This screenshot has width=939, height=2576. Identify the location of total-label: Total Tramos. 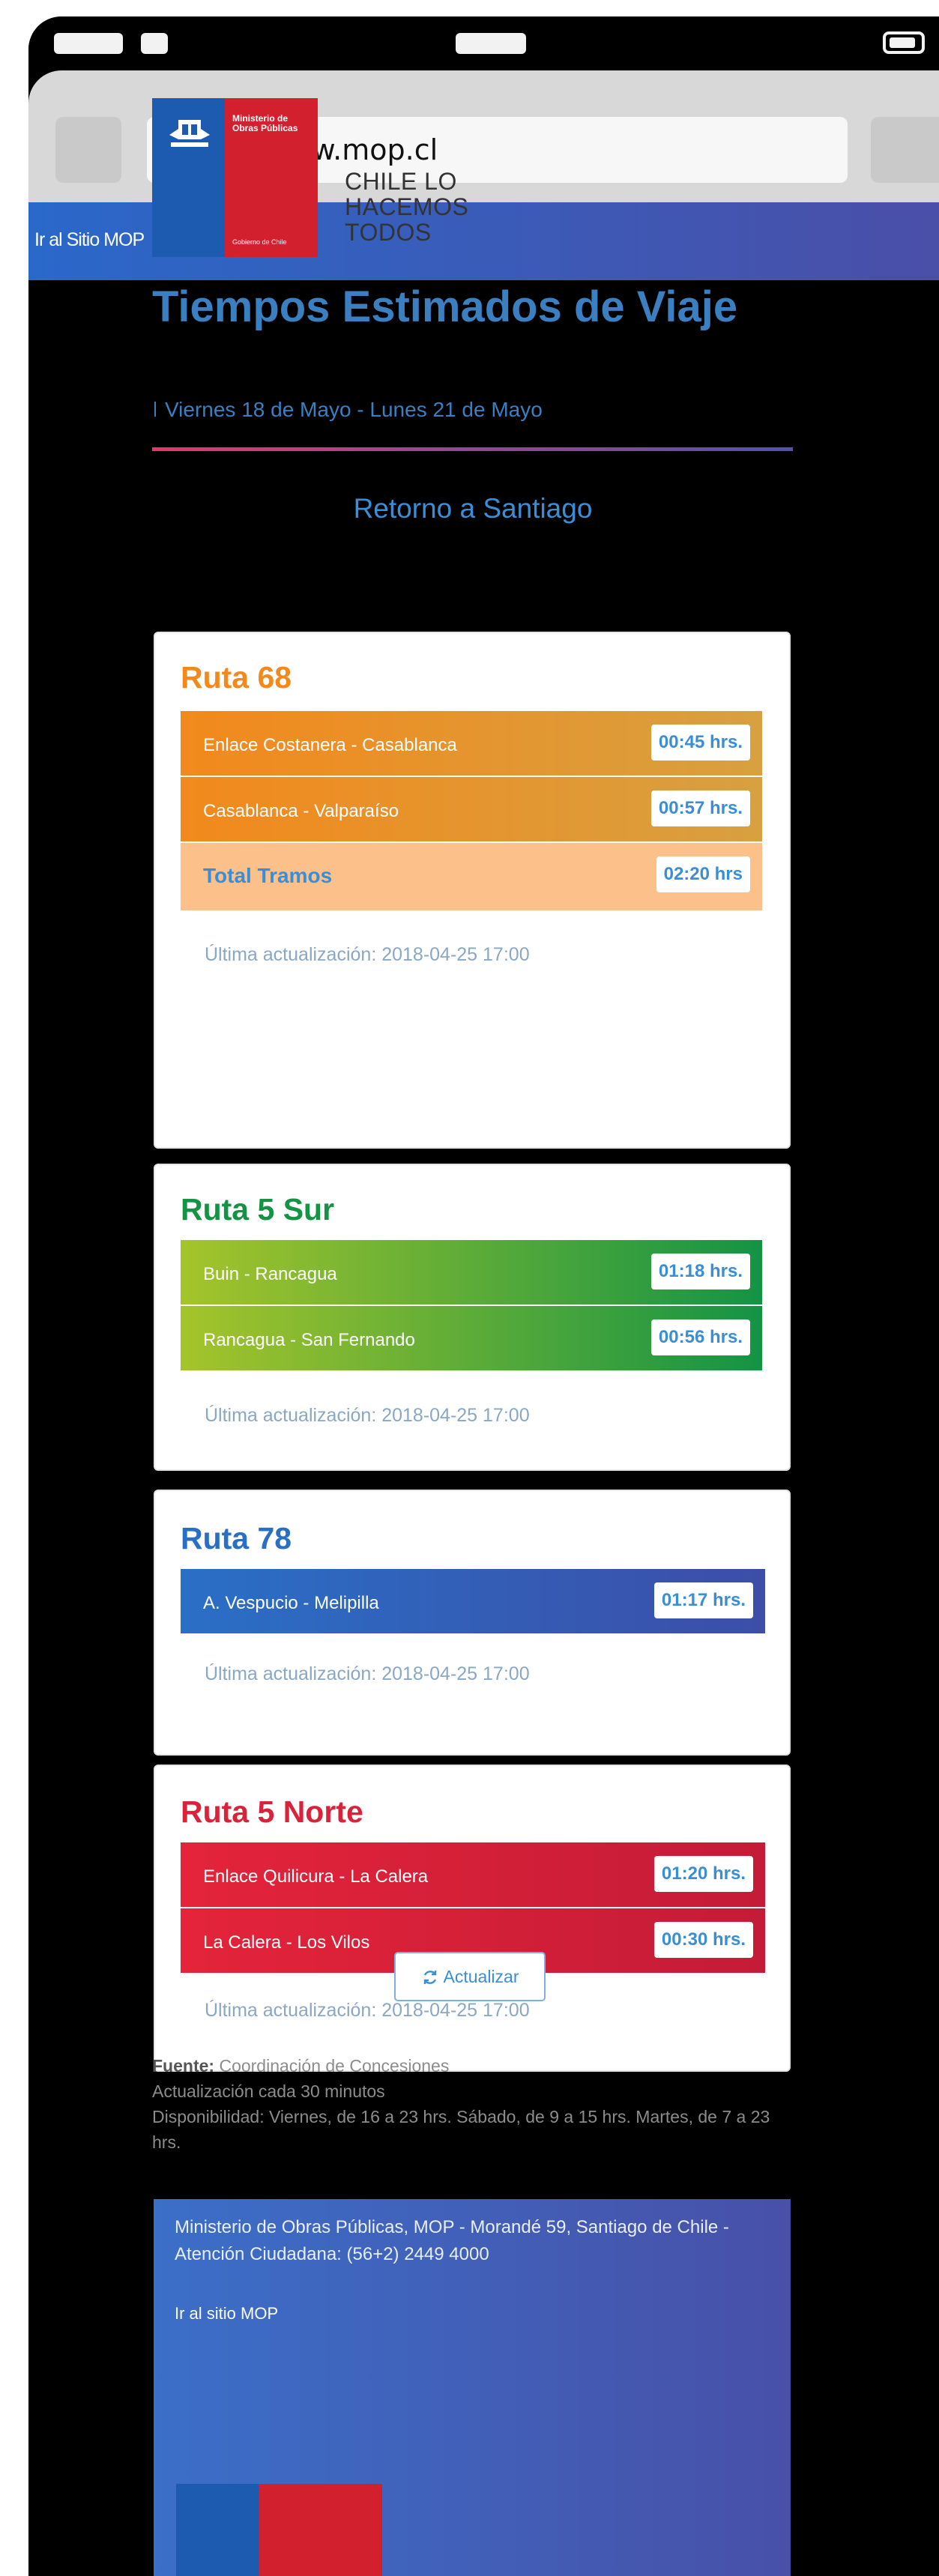
(268, 875).